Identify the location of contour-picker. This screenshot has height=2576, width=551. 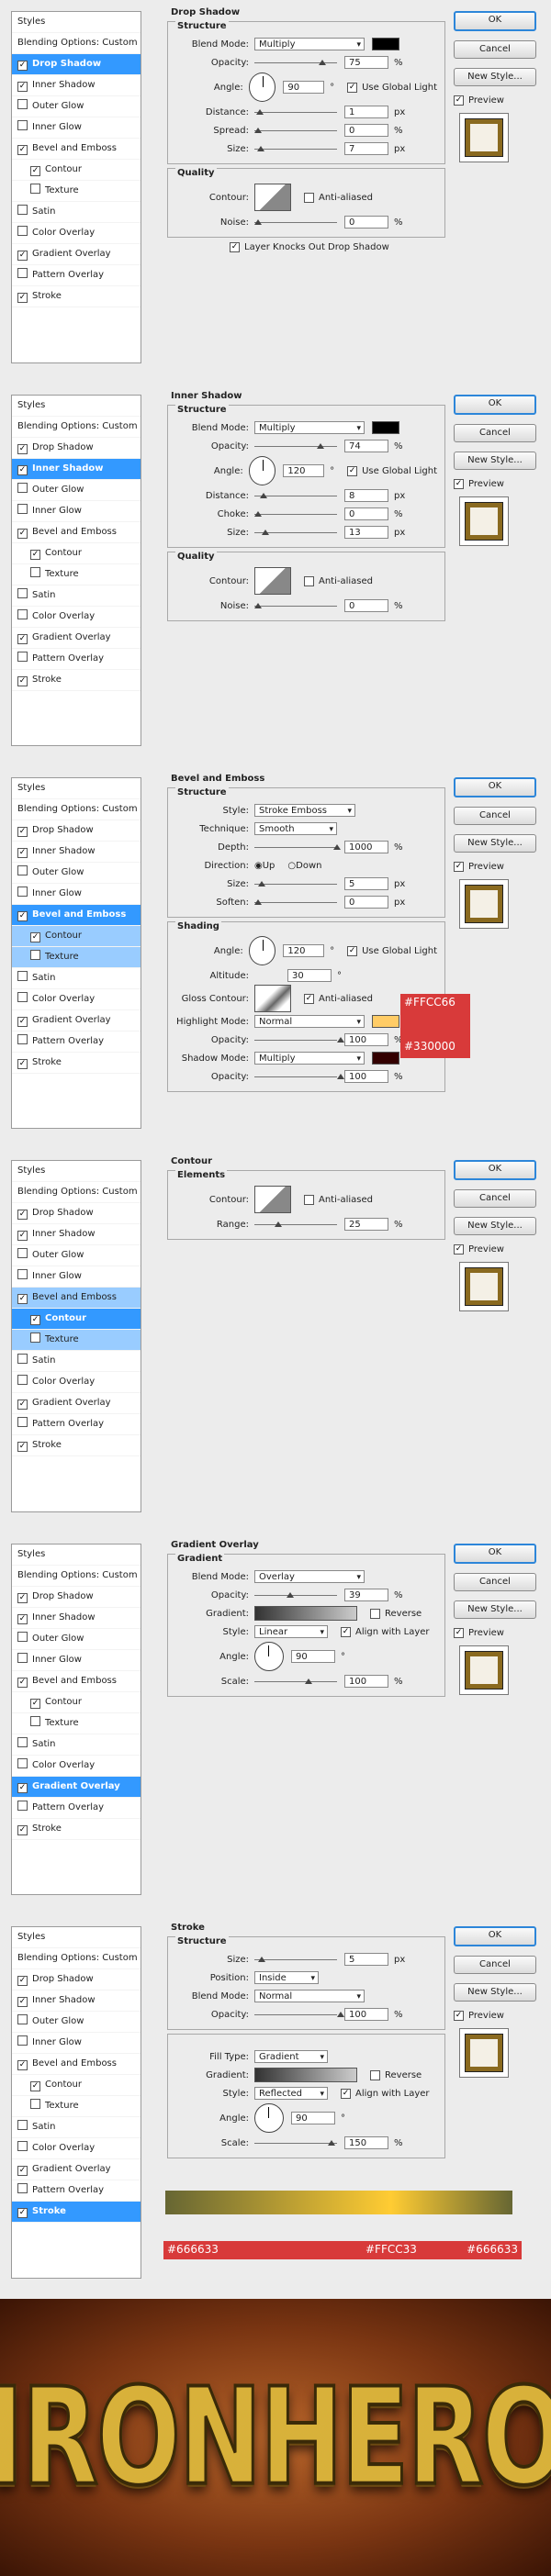
(272, 1199).